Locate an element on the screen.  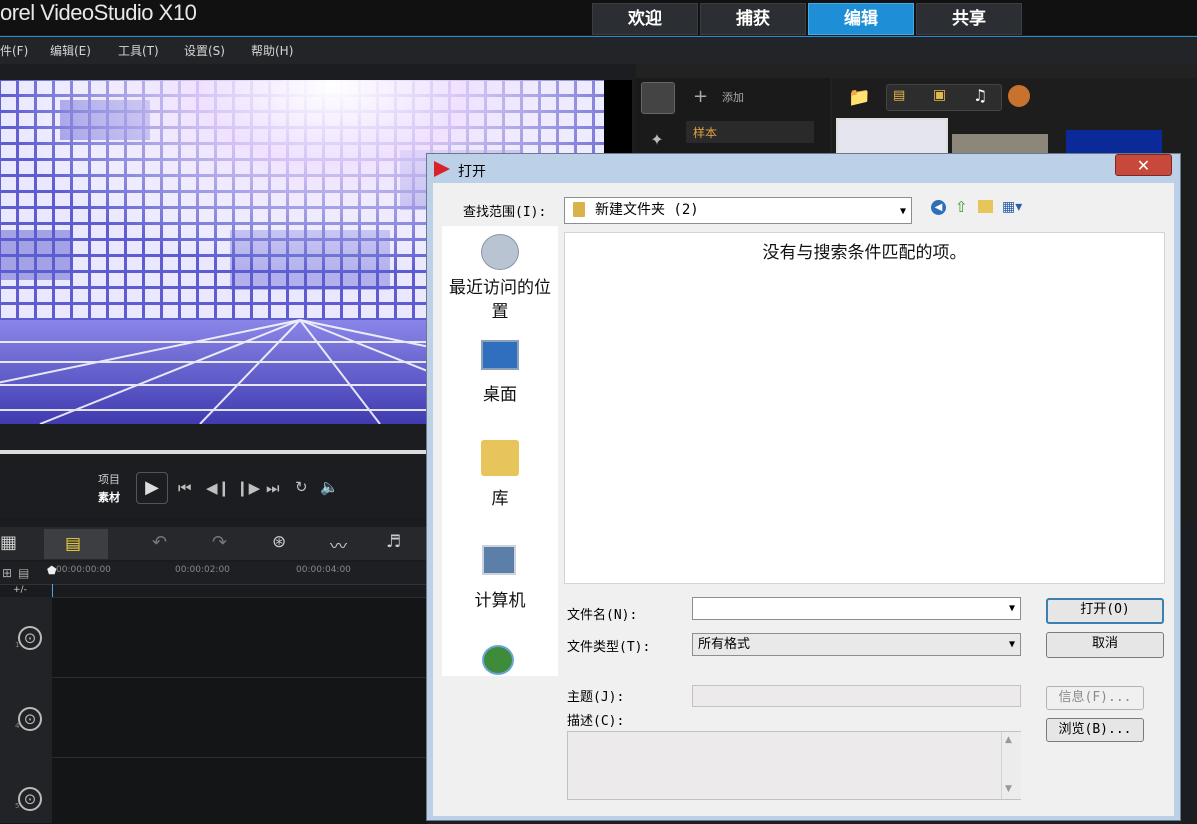
menu-bar is located at coordinates (598, 50).